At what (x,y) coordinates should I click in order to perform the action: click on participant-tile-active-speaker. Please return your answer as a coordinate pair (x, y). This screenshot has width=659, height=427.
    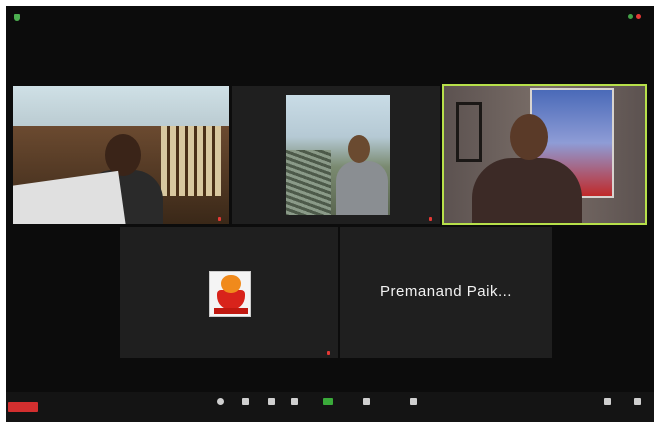
    Looking at the image, I should click on (544, 154).